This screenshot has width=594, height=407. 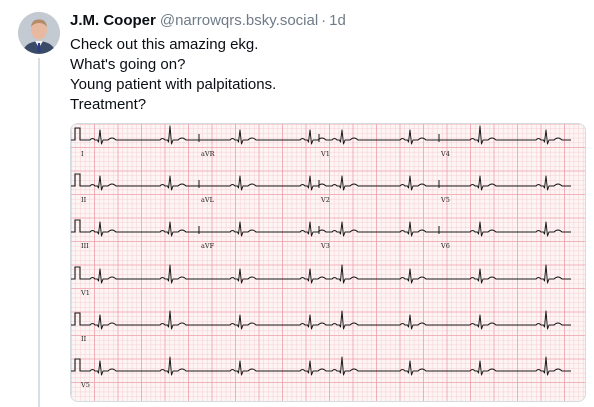 I want to click on post-text-line: What's going on?, so click(x=128, y=64).